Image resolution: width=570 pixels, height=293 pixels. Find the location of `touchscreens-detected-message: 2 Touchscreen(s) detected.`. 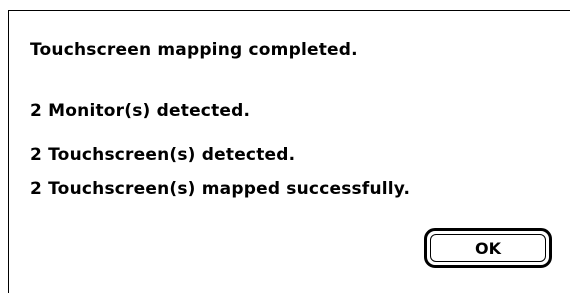

touchscreens-detected-message: 2 Touchscreen(s) detected. is located at coordinates (163, 155).